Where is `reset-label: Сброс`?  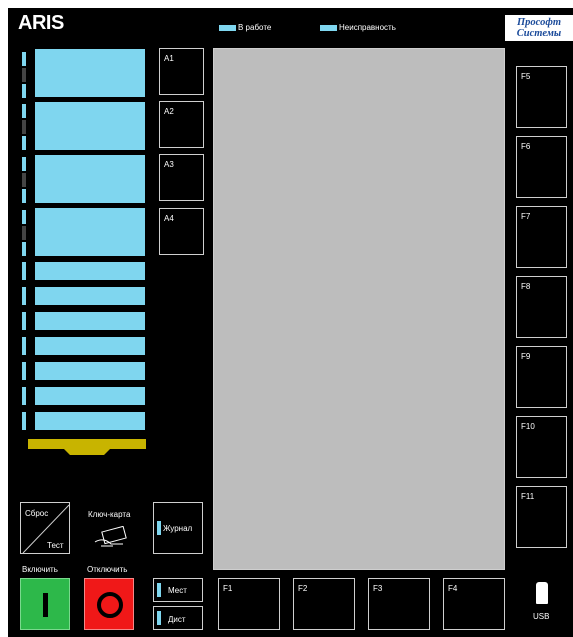
reset-label: Сброс is located at coordinates (37, 513).